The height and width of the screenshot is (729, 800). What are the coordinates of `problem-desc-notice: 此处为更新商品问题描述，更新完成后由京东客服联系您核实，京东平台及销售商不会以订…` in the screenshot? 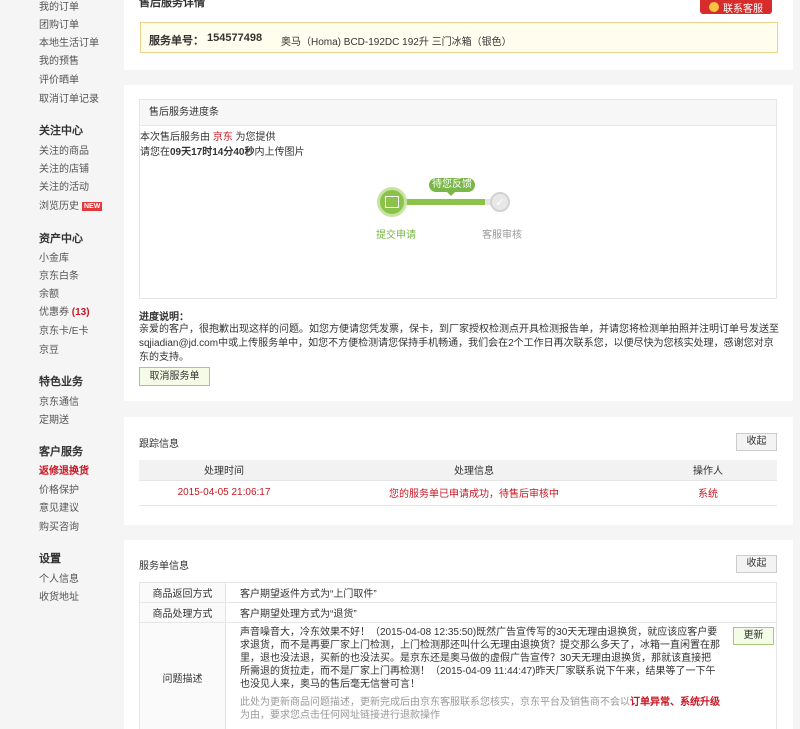 It's located at (480, 709).